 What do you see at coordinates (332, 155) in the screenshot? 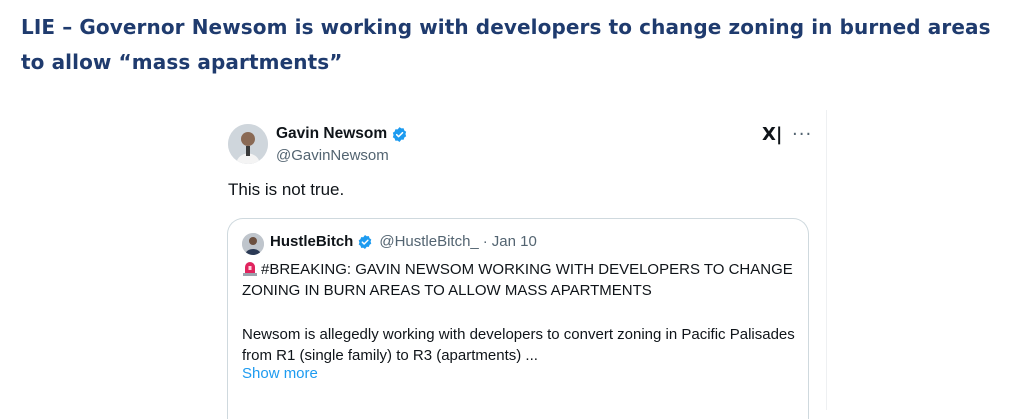
I see `author-handle: @GavinNewsom` at bounding box center [332, 155].